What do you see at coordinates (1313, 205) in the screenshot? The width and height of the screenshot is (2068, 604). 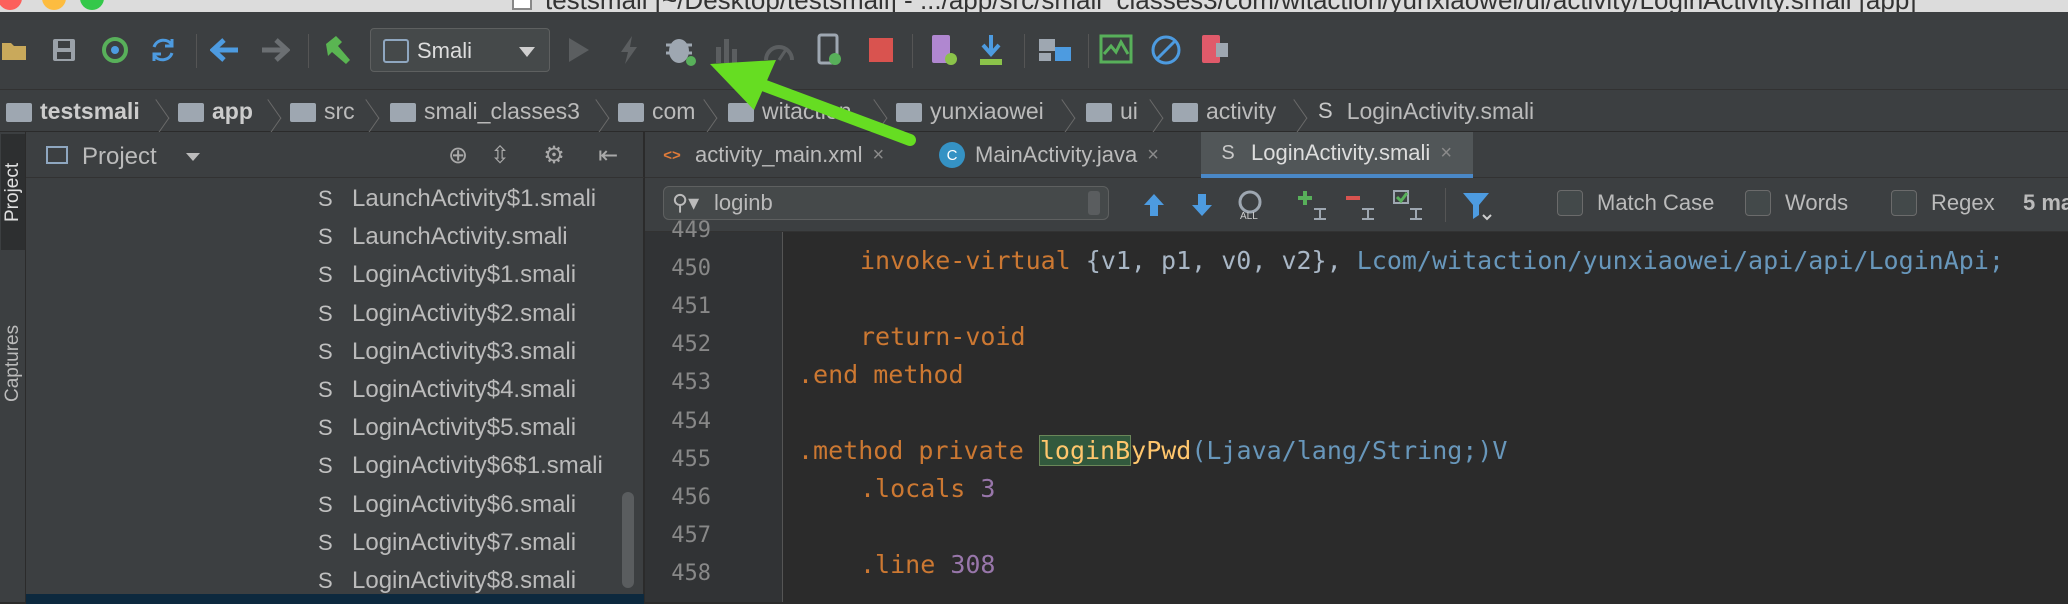 I see `add-occurrence-icon` at bounding box center [1313, 205].